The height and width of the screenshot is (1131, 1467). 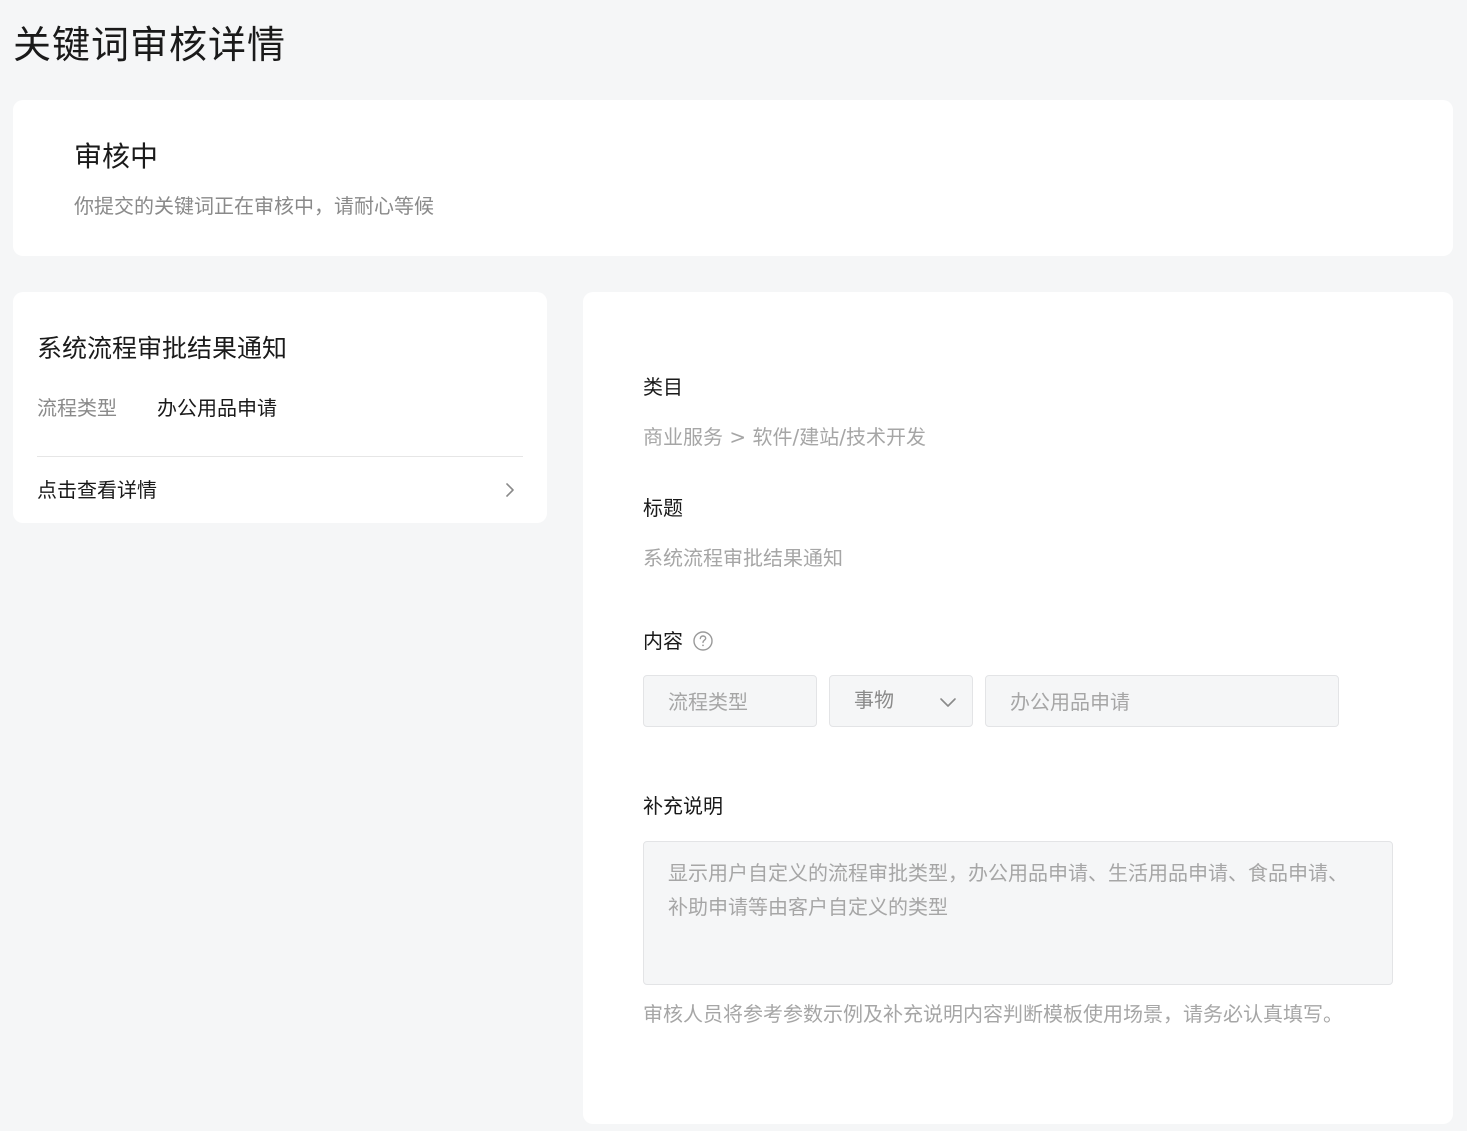 What do you see at coordinates (510, 490) in the screenshot?
I see `chevron-right-icon` at bounding box center [510, 490].